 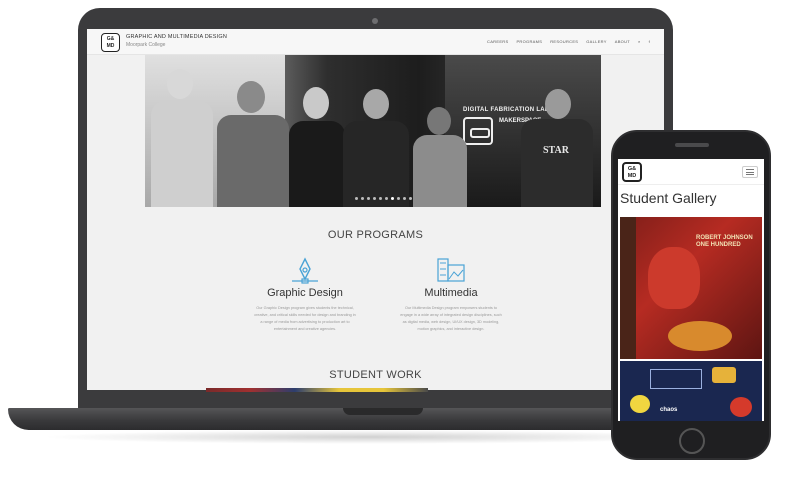 I want to click on art-red-circle, so click(x=741, y=407).